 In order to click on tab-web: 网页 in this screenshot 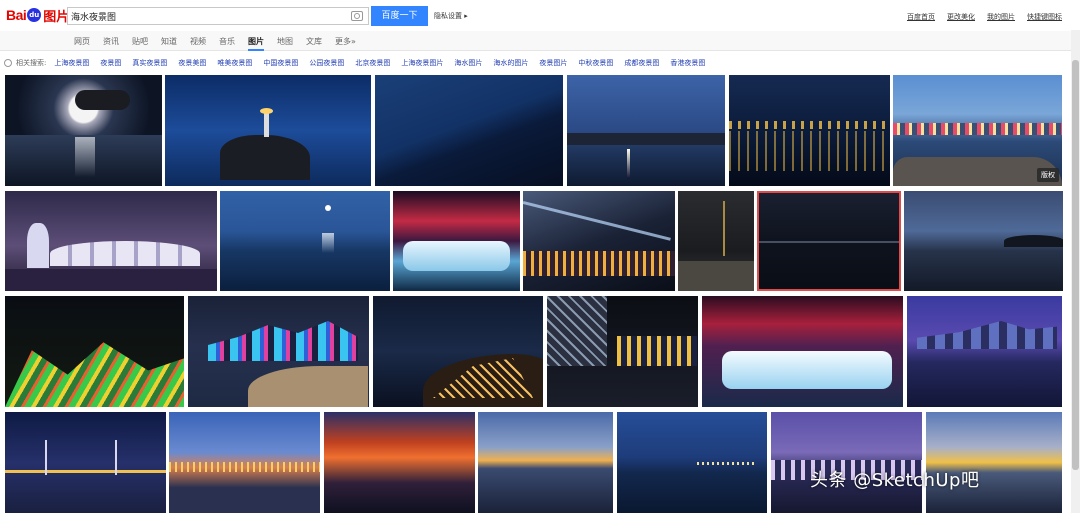, I will do `click(82, 43)`.